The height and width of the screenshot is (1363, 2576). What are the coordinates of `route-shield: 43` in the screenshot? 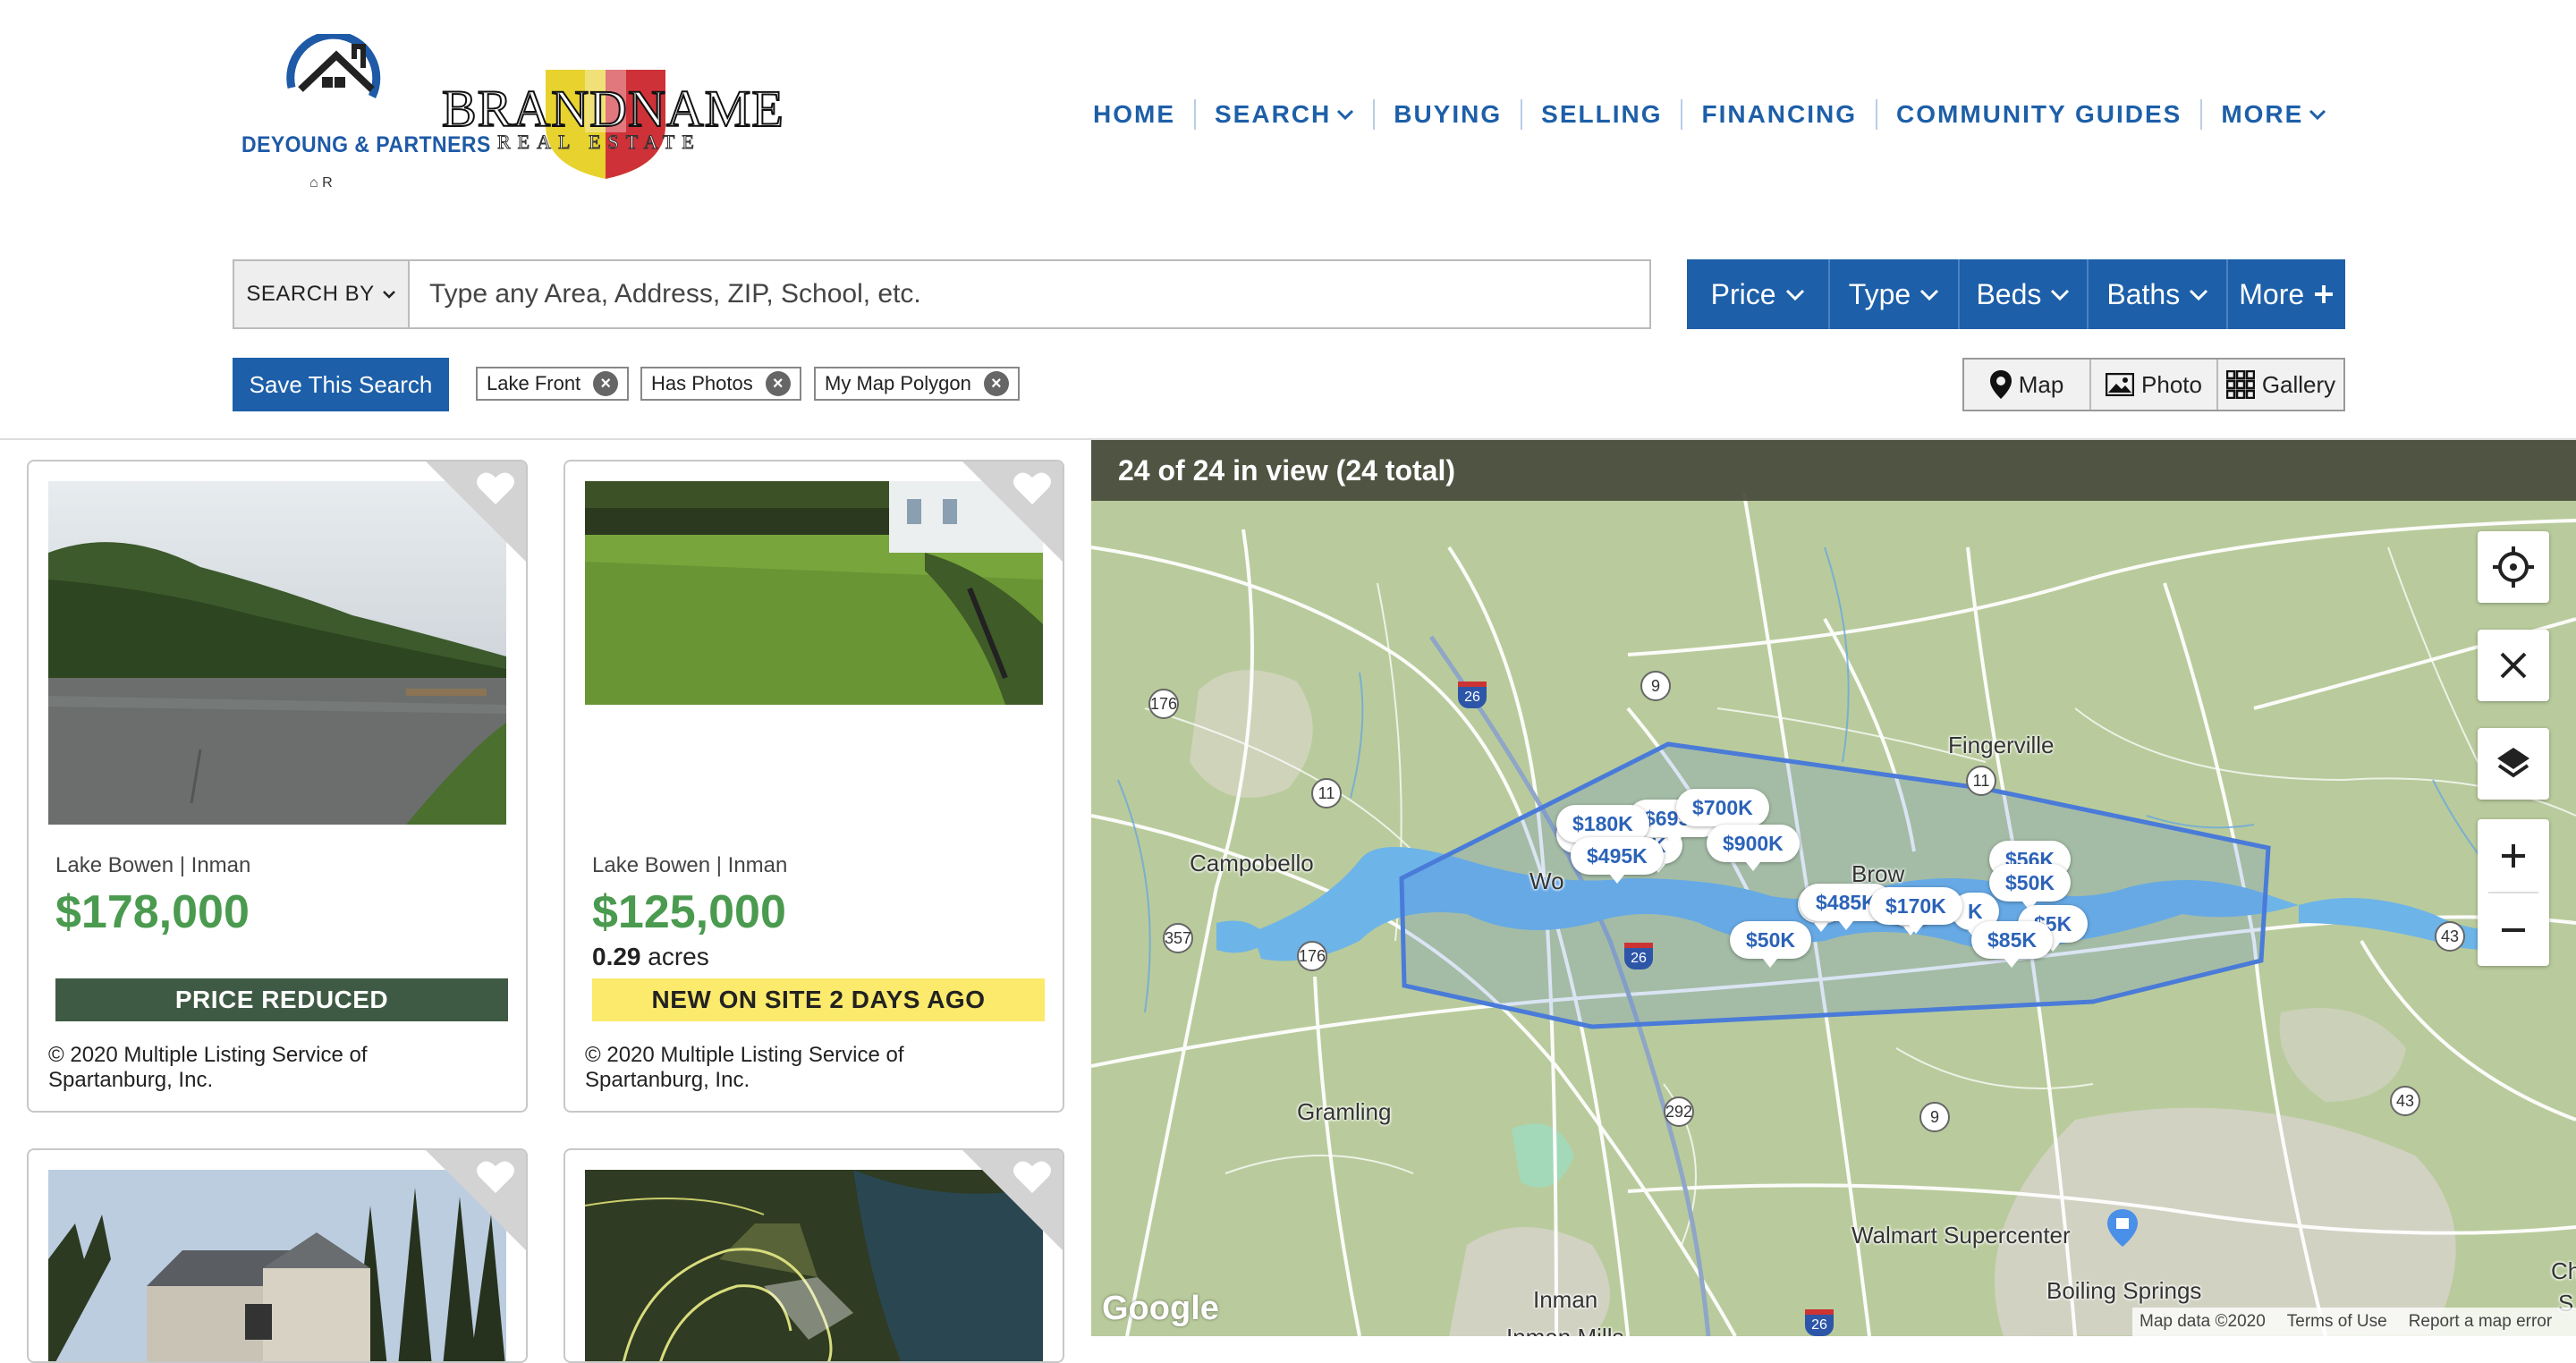 It's located at (2405, 1101).